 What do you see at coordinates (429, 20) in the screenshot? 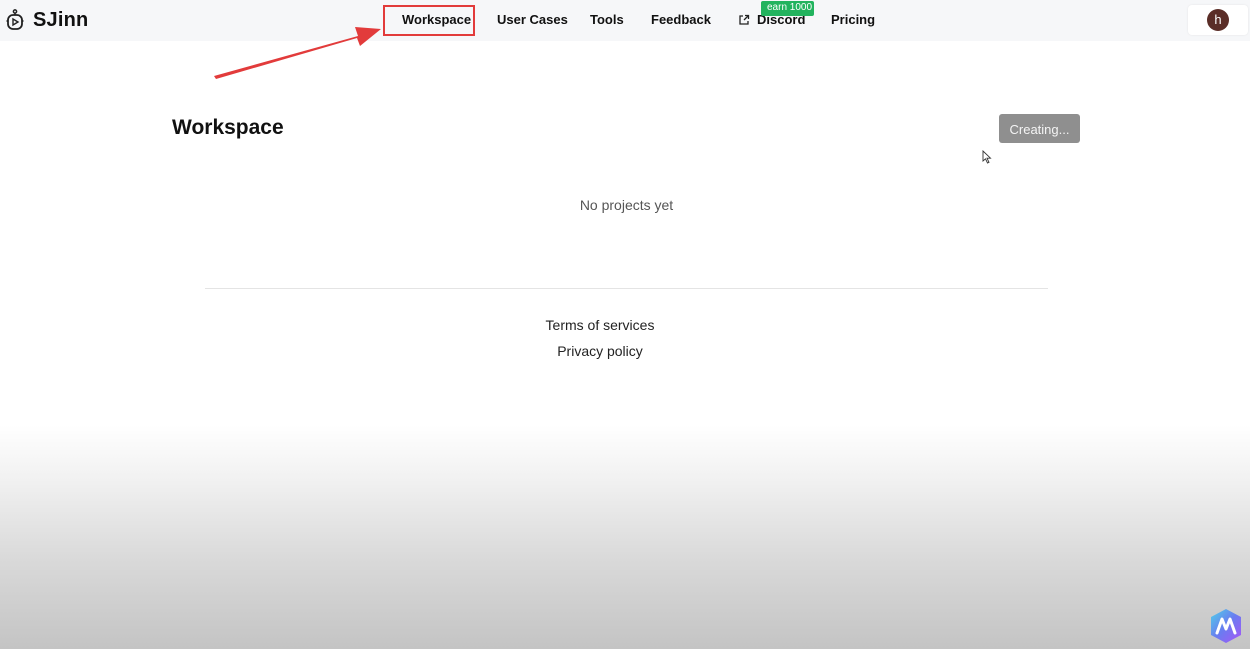
I see `annotation-highlight-box` at bounding box center [429, 20].